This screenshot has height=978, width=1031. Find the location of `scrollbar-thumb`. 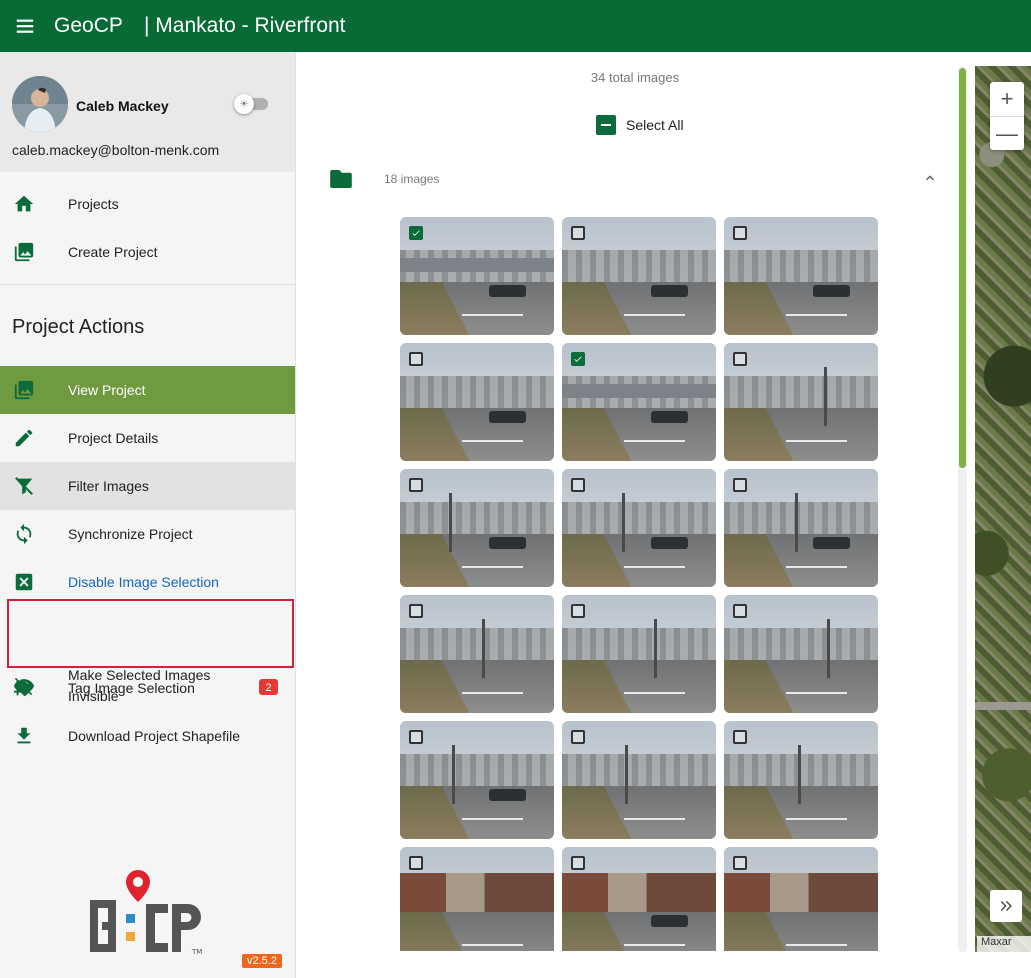

scrollbar-thumb is located at coordinates (962, 268).